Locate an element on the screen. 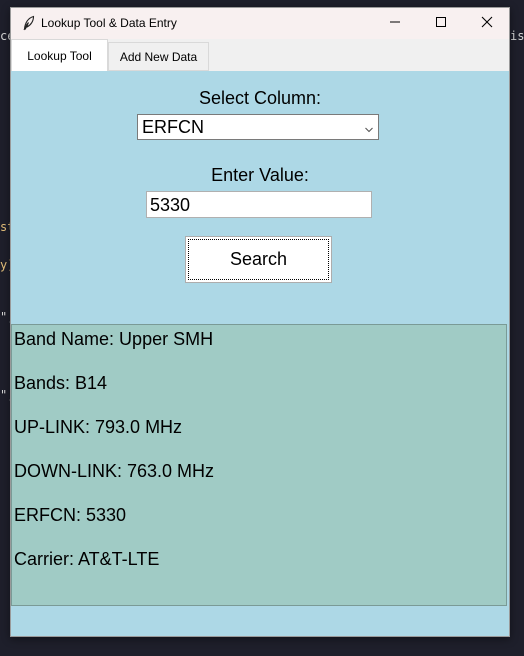  value-input-text: 5330 is located at coordinates (170, 205).